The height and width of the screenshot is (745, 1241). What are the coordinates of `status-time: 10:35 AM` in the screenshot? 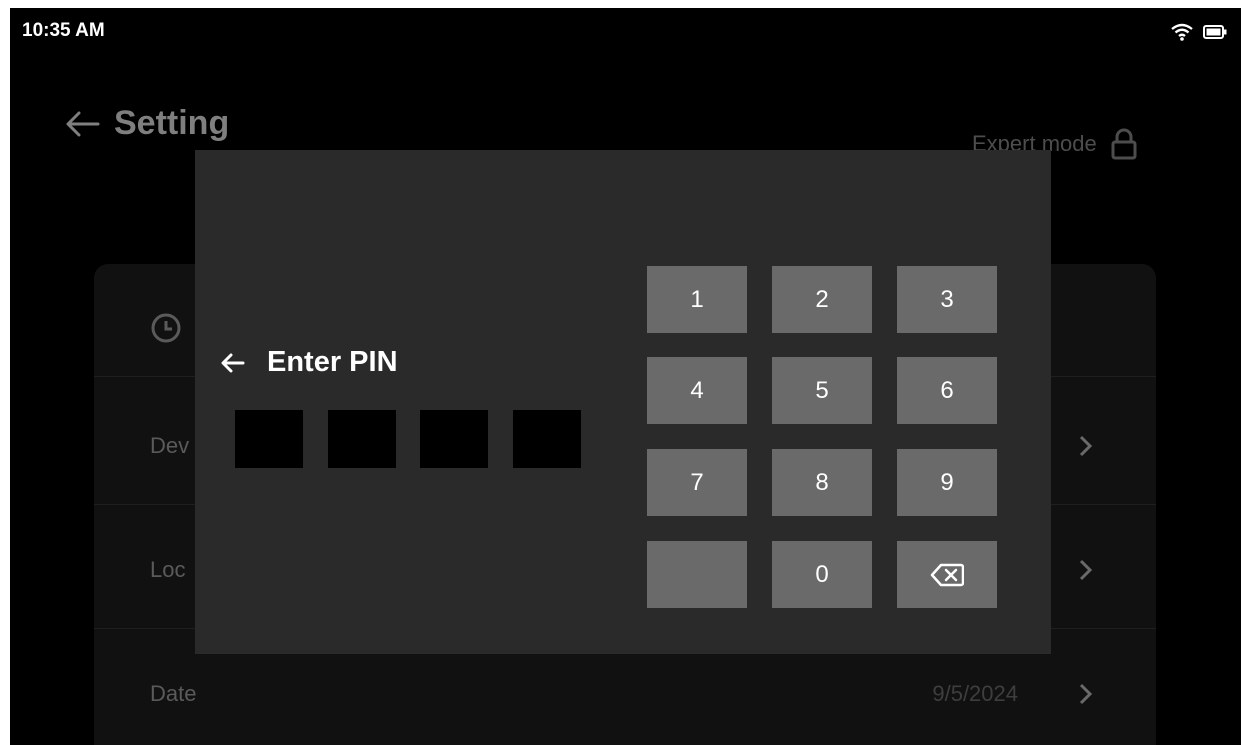 It's located at (63, 30).